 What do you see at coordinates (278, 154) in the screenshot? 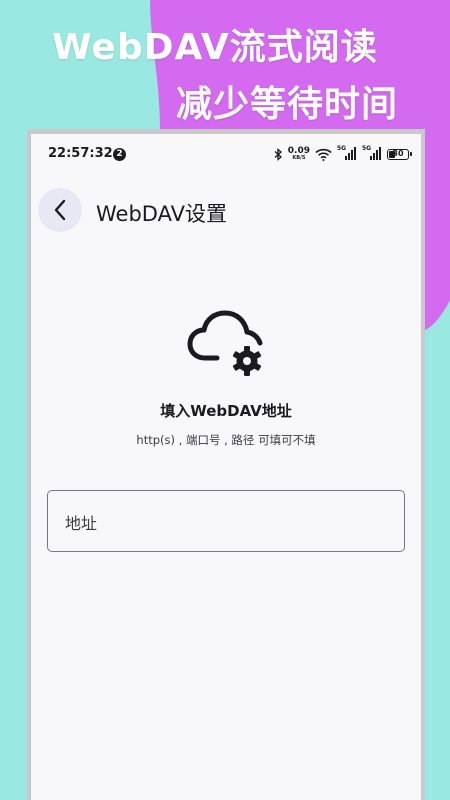
I see `bluetooth-icon` at bounding box center [278, 154].